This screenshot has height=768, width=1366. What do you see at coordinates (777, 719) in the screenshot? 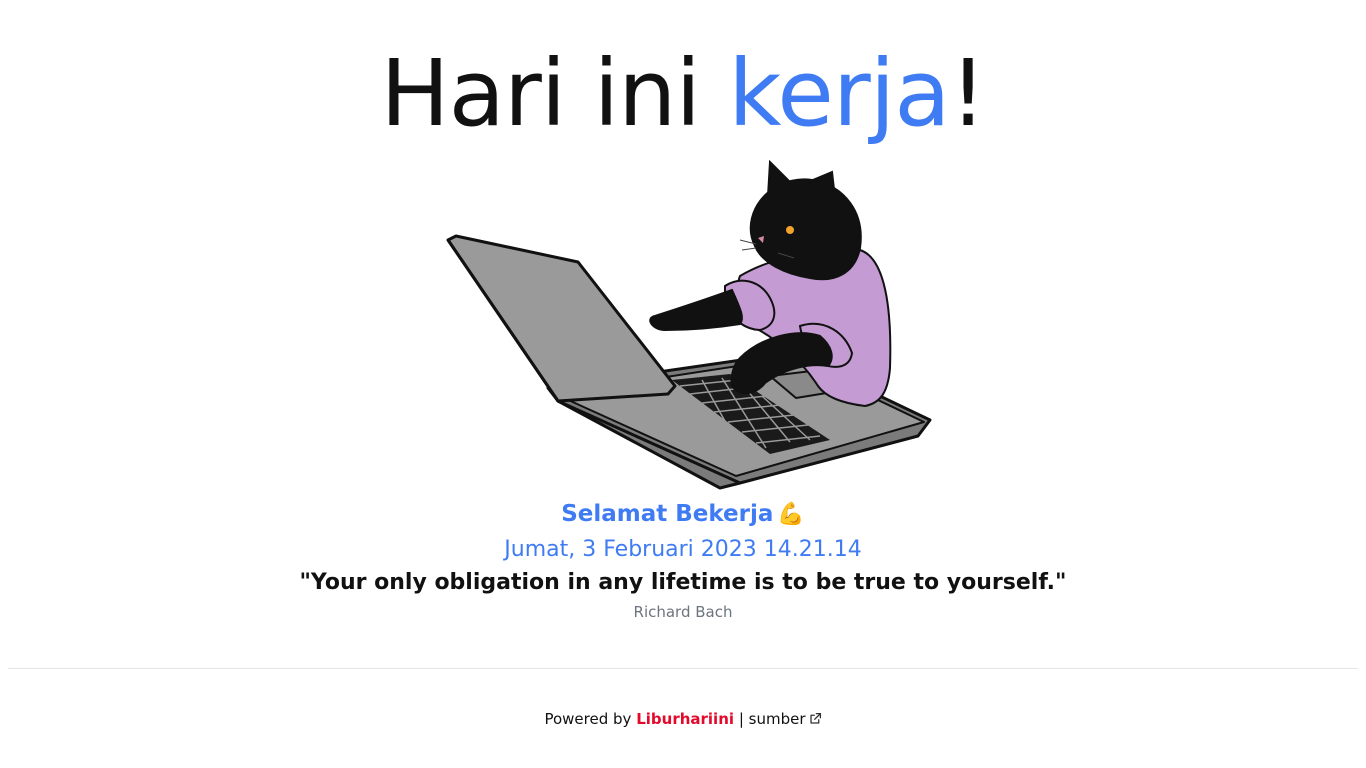
I see `source-link-label: sumber` at bounding box center [777, 719].